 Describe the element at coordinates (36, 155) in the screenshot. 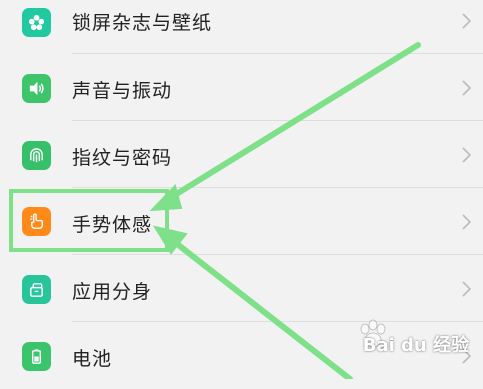

I see `fingerprint-icon` at that location.